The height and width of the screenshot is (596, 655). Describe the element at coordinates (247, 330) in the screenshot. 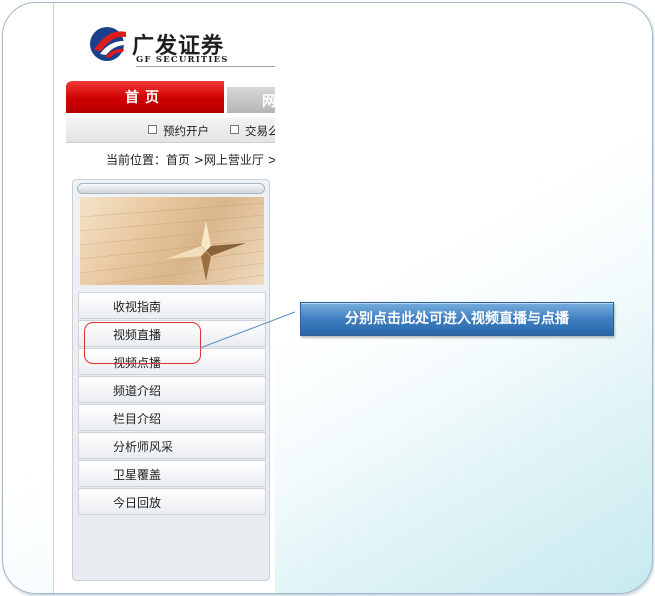

I see `callout-pointer` at that location.